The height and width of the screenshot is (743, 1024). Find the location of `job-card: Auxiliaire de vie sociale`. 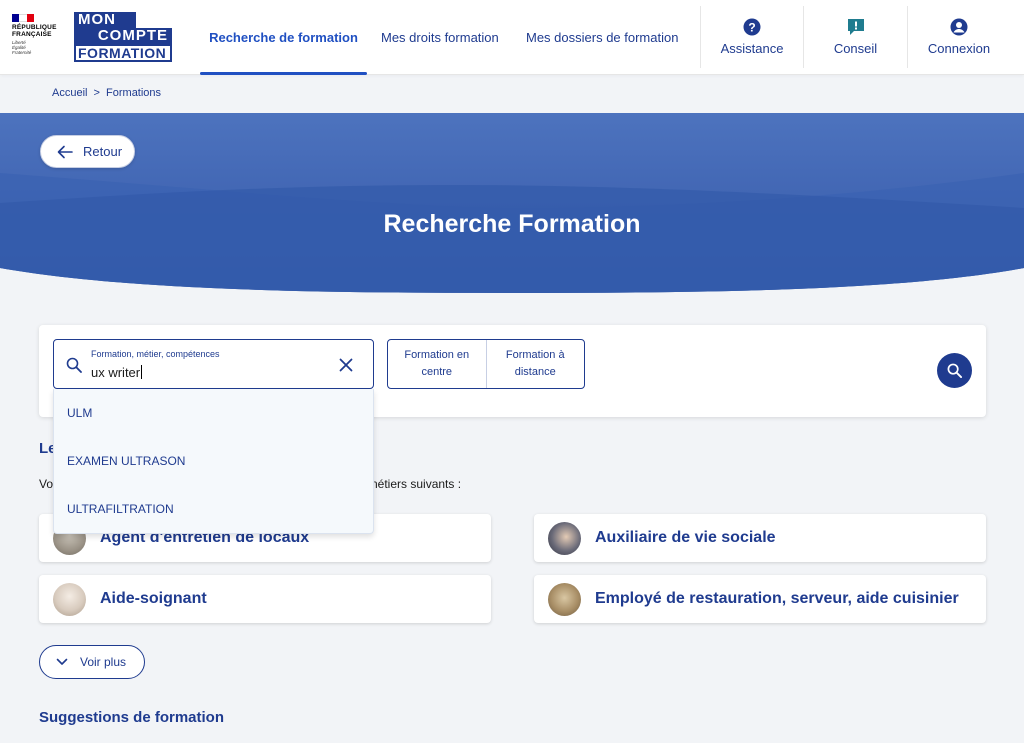

job-card: Auxiliaire de vie sociale is located at coordinates (760, 538).